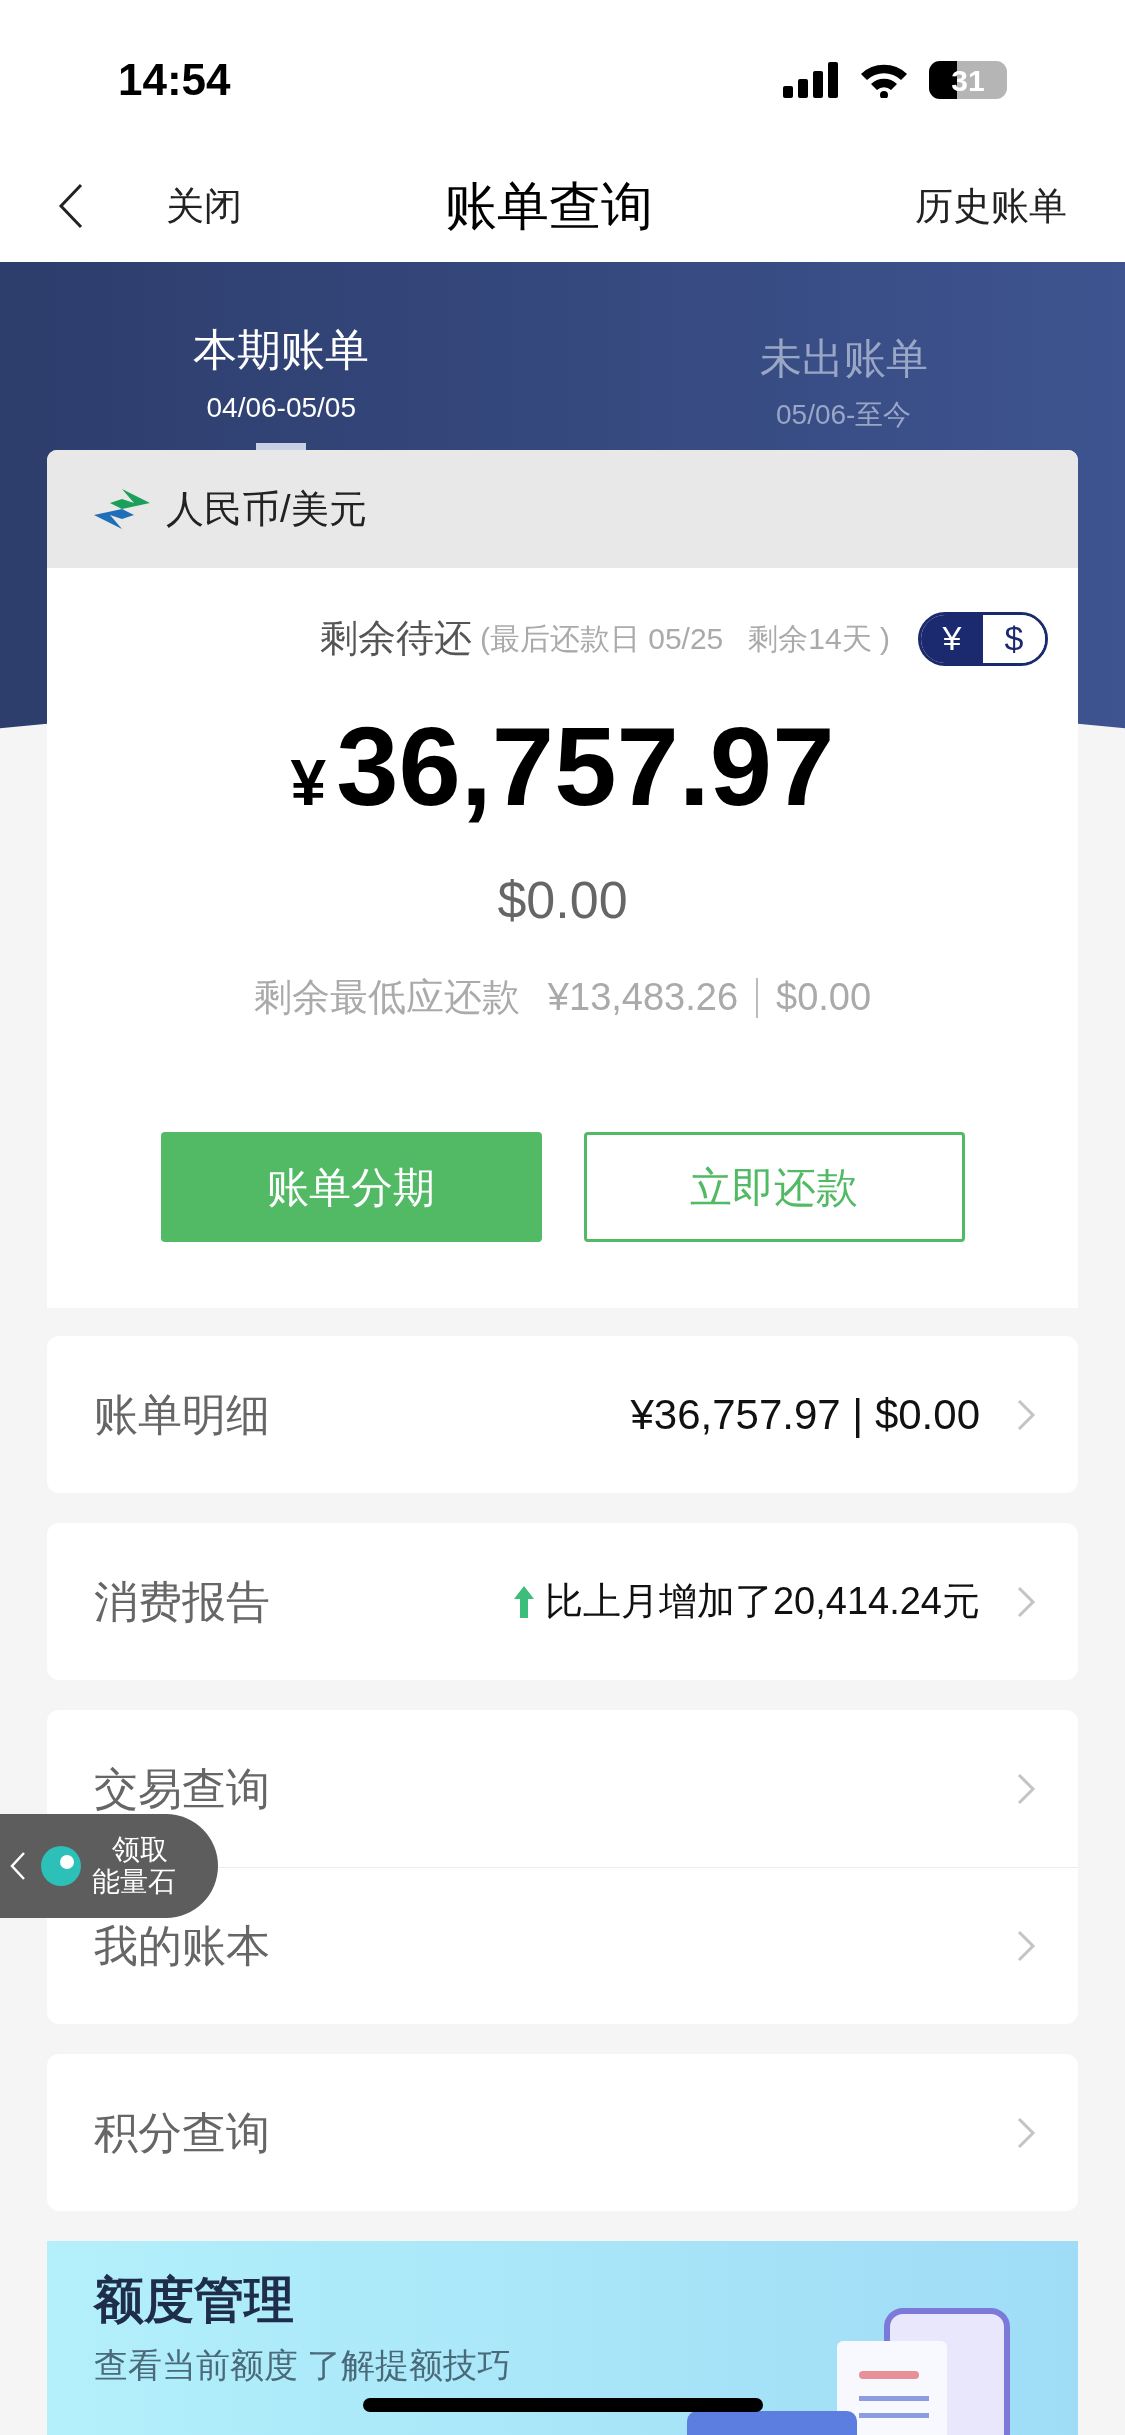  I want to click on minimum-usd: $0.00, so click(824, 997).